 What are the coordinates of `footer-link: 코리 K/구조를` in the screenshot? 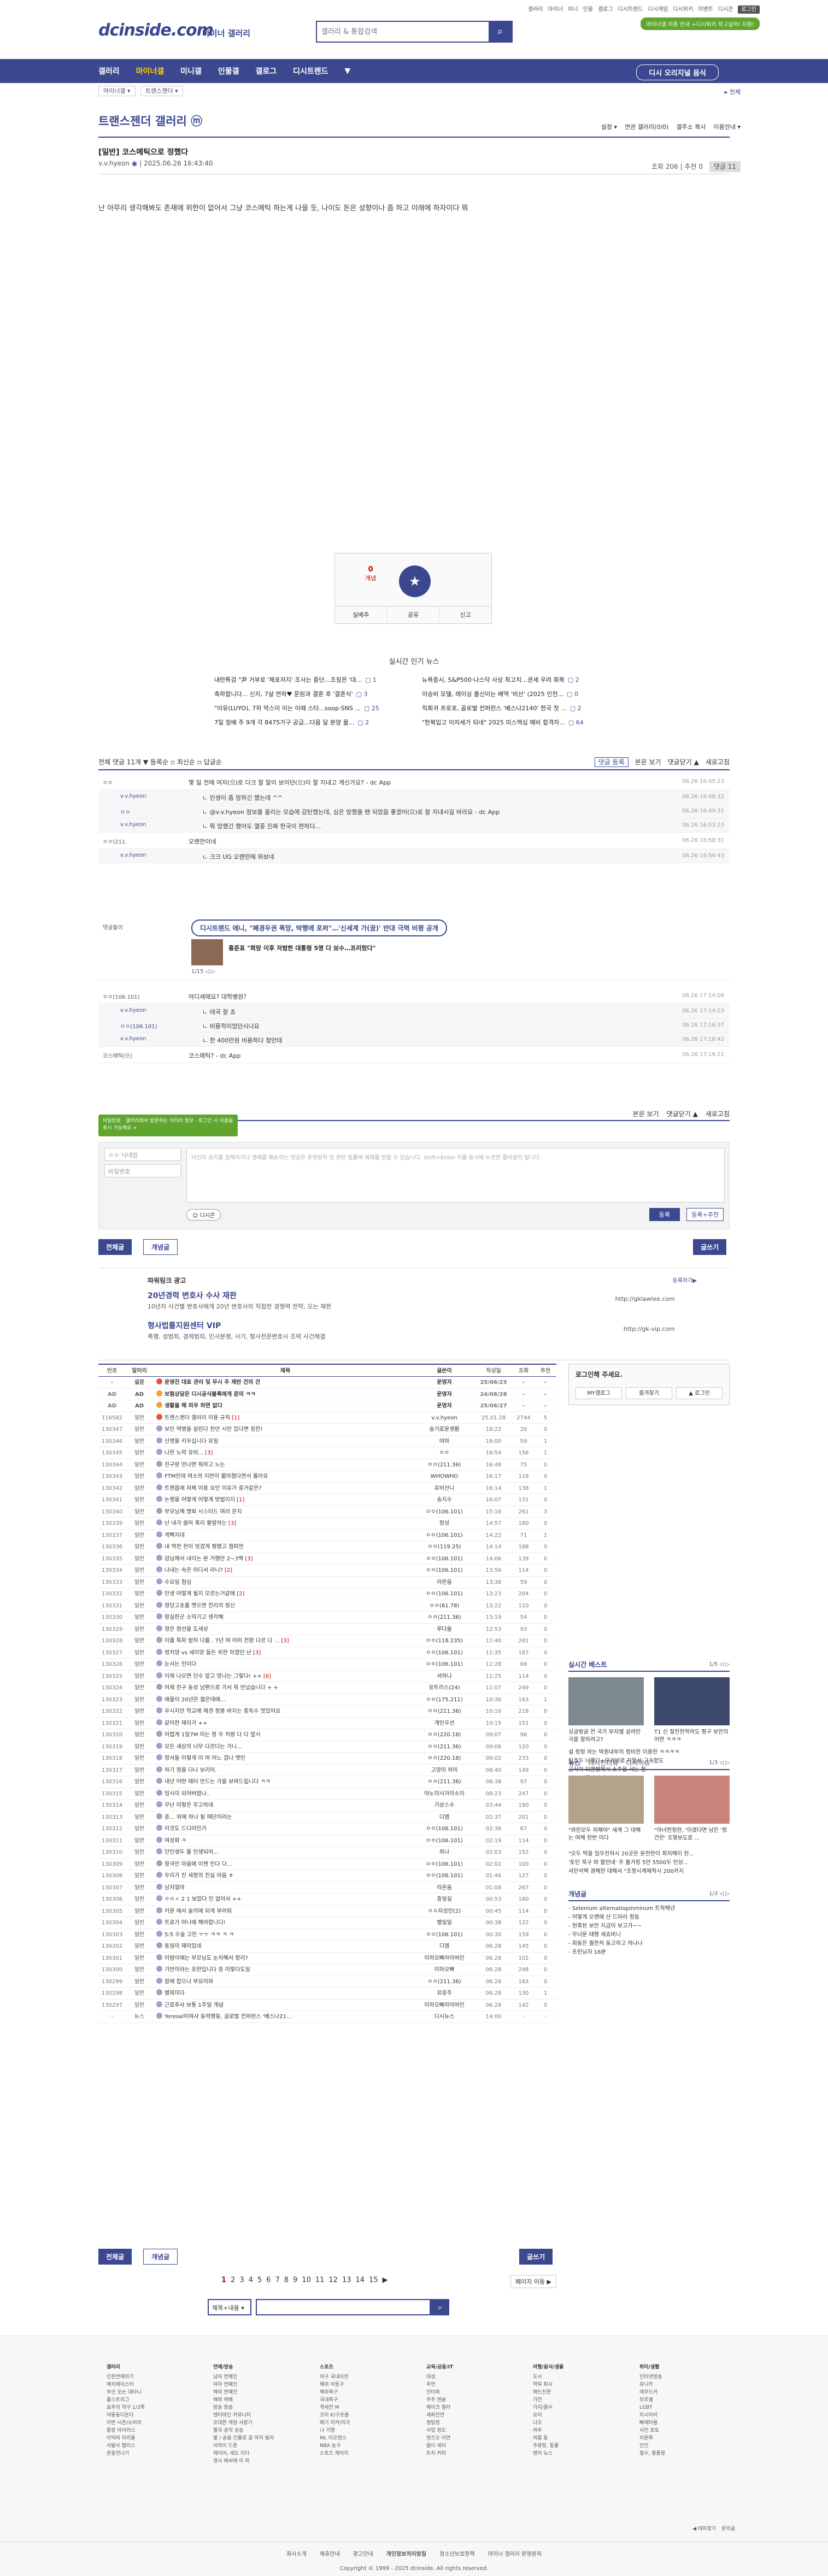 It's located at (361, 2415).